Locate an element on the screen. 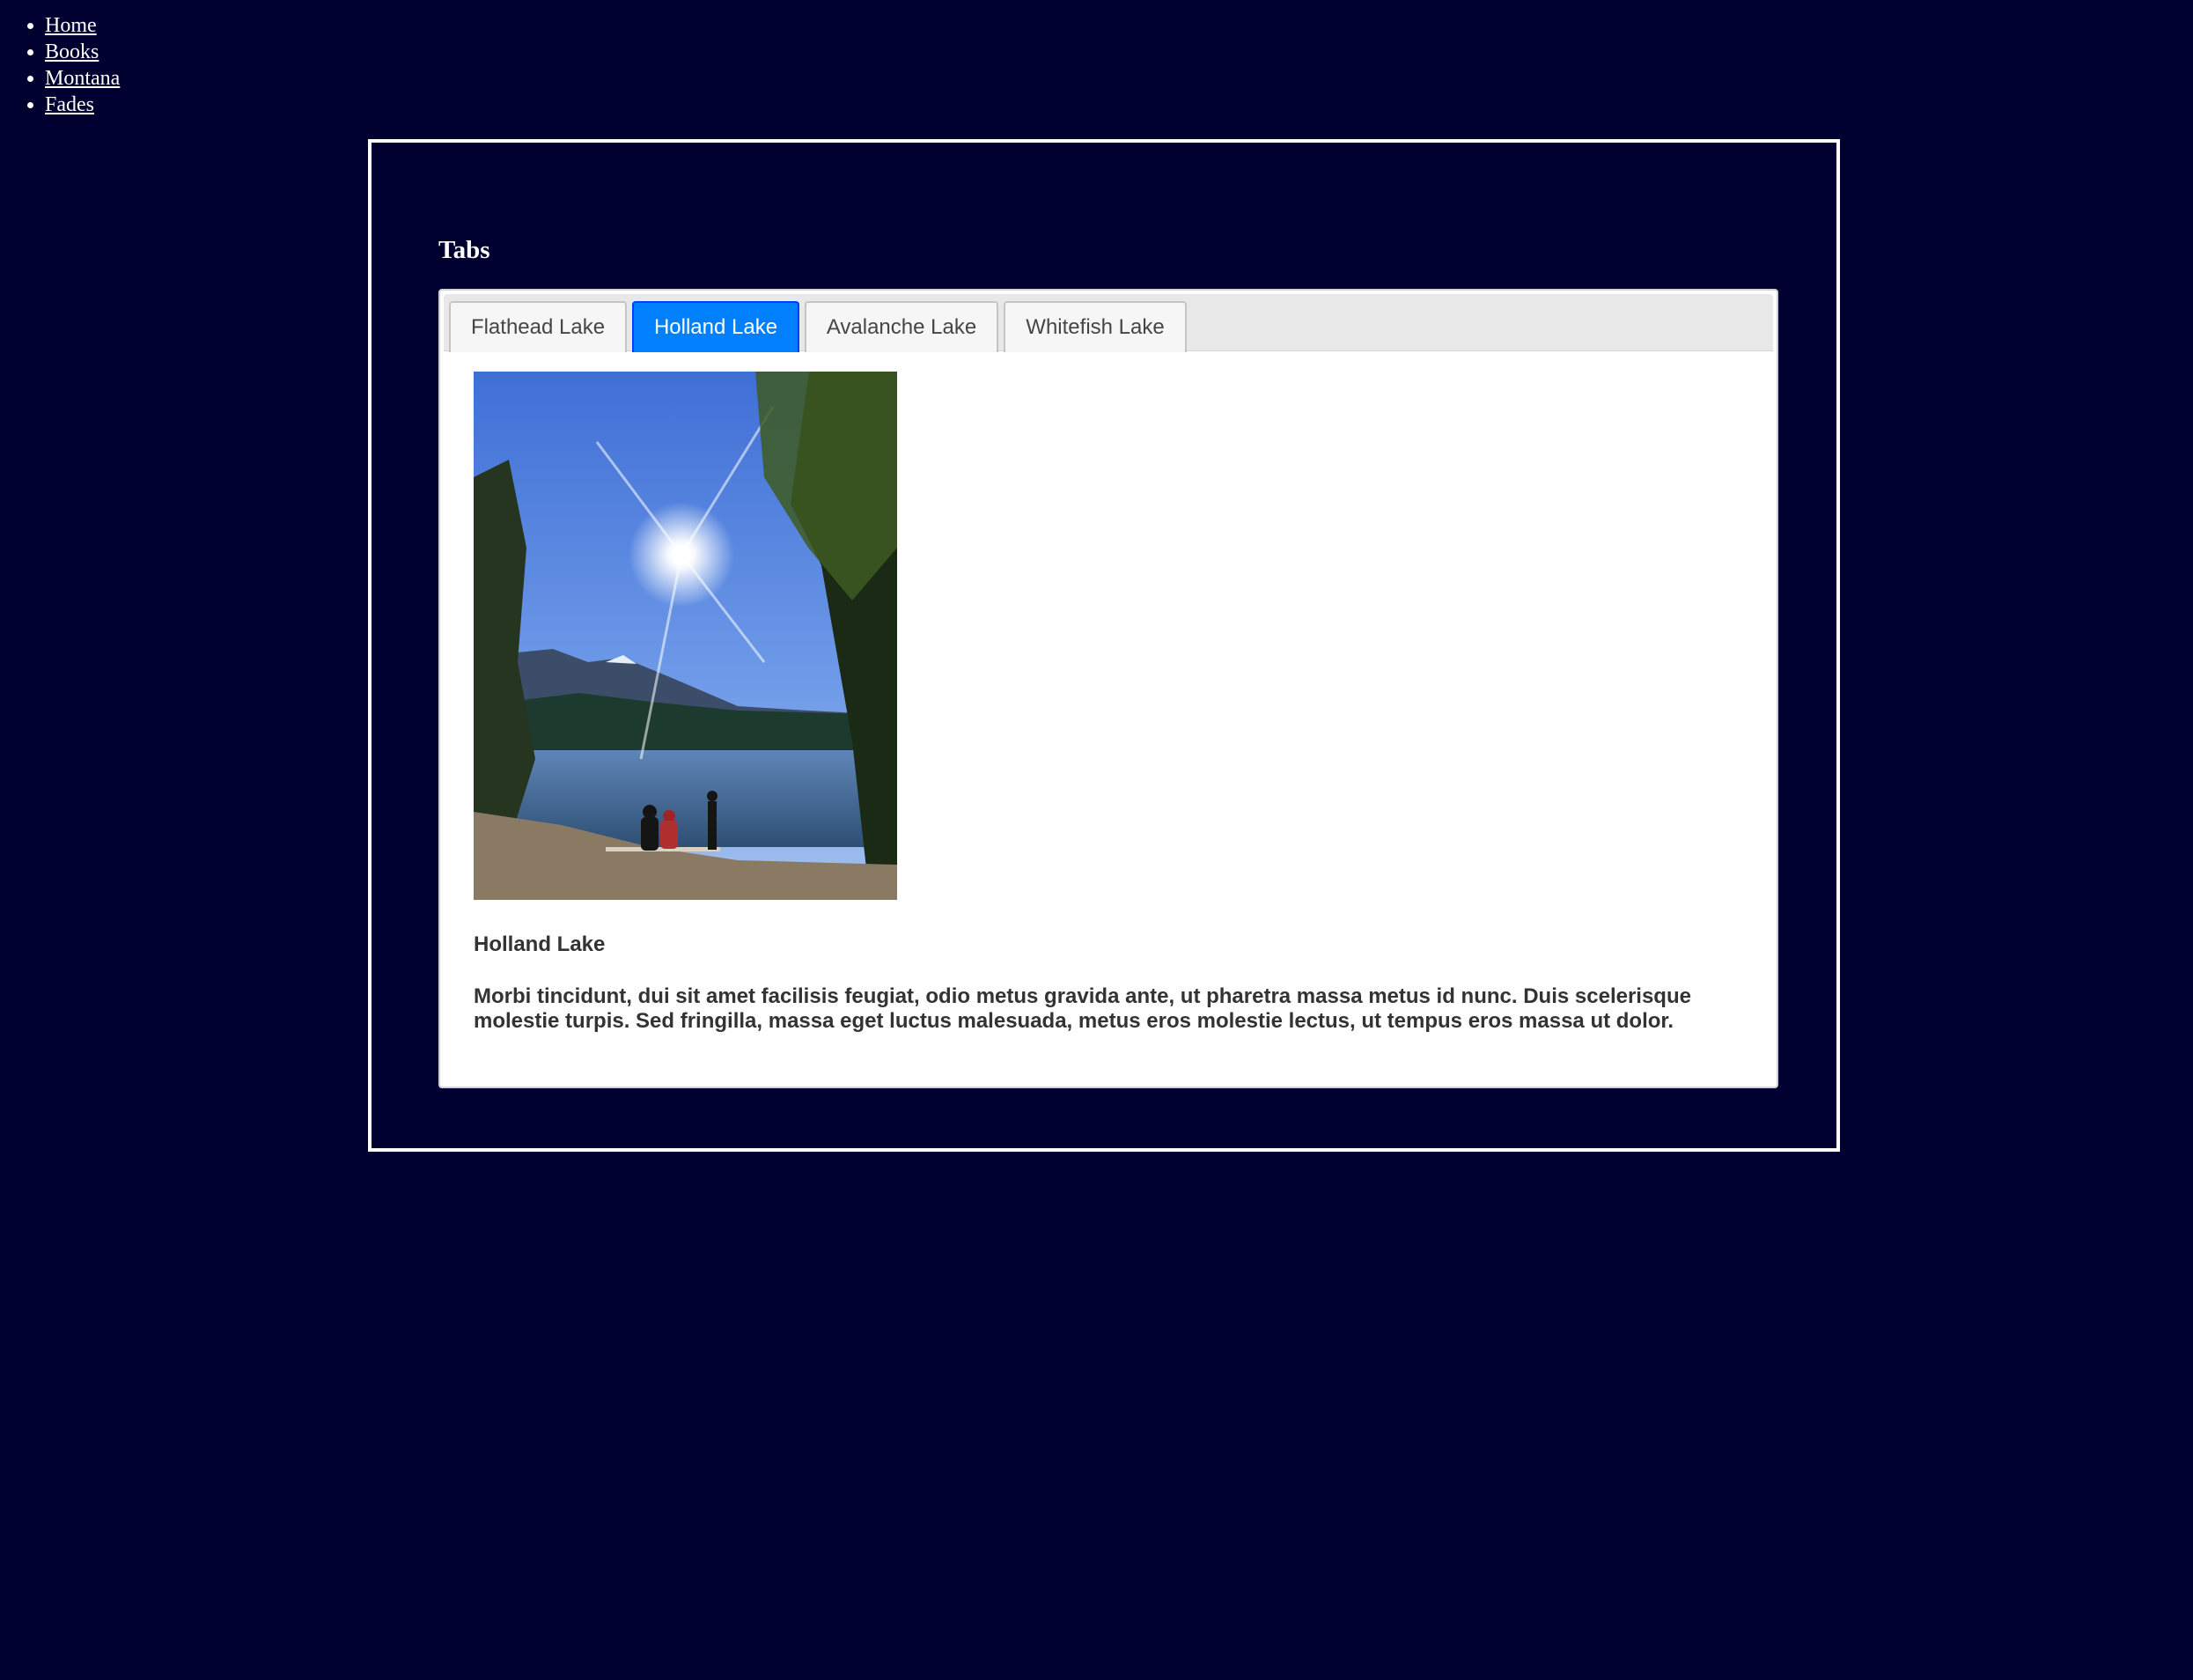 This screenshot has width=2193, height=1680. tab-whitefish-lake: Whitefish Lake is located at coordinates (1095, 326).